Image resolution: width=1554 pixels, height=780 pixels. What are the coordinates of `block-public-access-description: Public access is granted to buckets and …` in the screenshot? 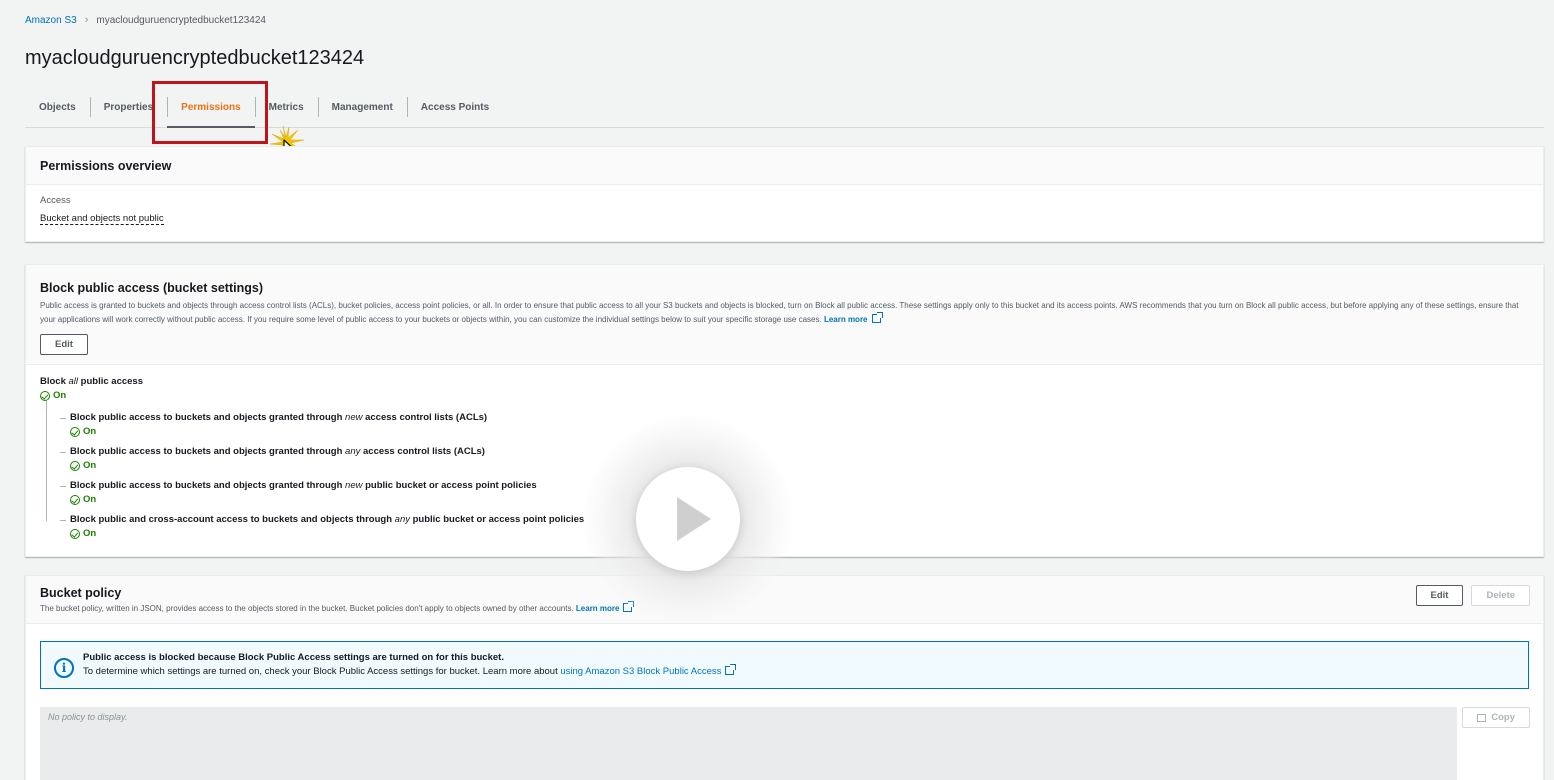 It's located at (779, 312).